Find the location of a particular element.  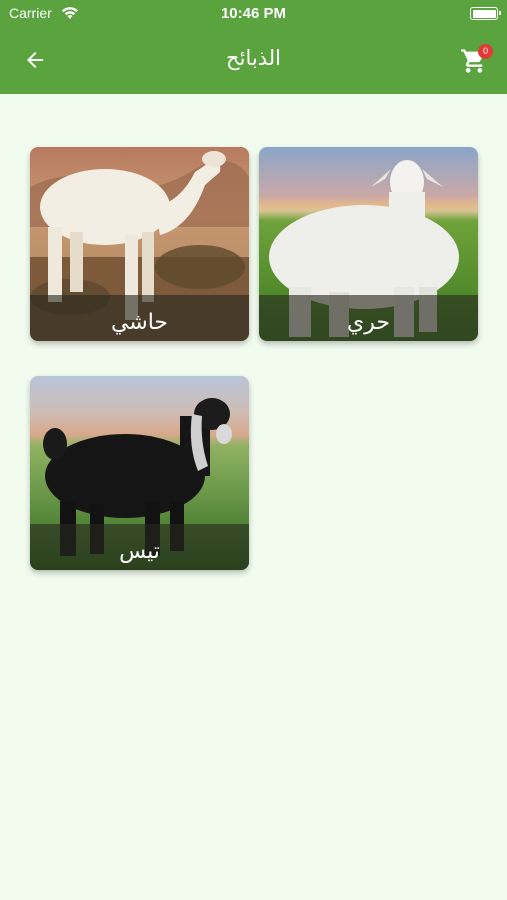

app-bar: Carrier 10:46 PM الذبائح 0 is located at coordinates (253, 47).